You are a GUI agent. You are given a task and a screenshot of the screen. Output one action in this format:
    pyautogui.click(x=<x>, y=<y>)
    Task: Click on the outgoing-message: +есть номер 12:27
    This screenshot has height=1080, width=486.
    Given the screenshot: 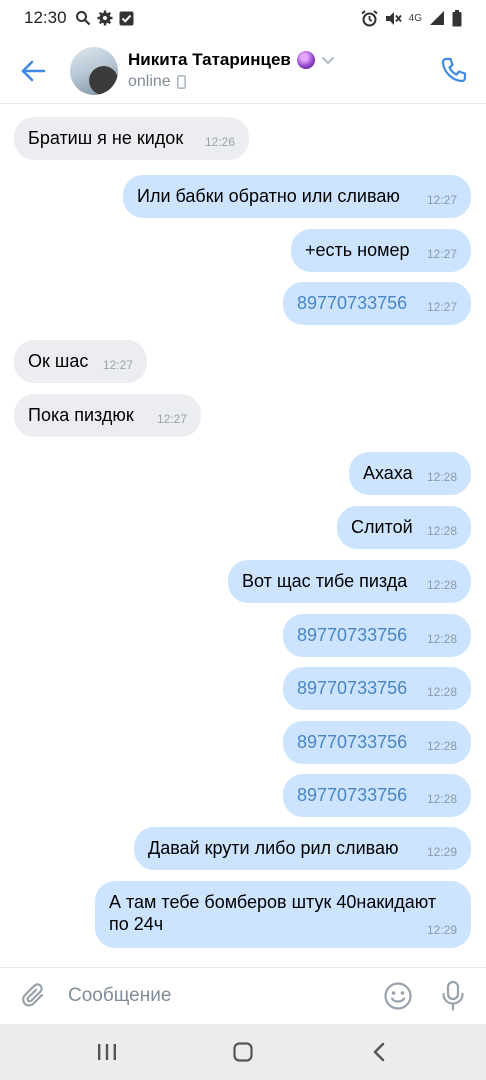 What is the action you would take?
    pyautogui.click(x=381, y=250)
    